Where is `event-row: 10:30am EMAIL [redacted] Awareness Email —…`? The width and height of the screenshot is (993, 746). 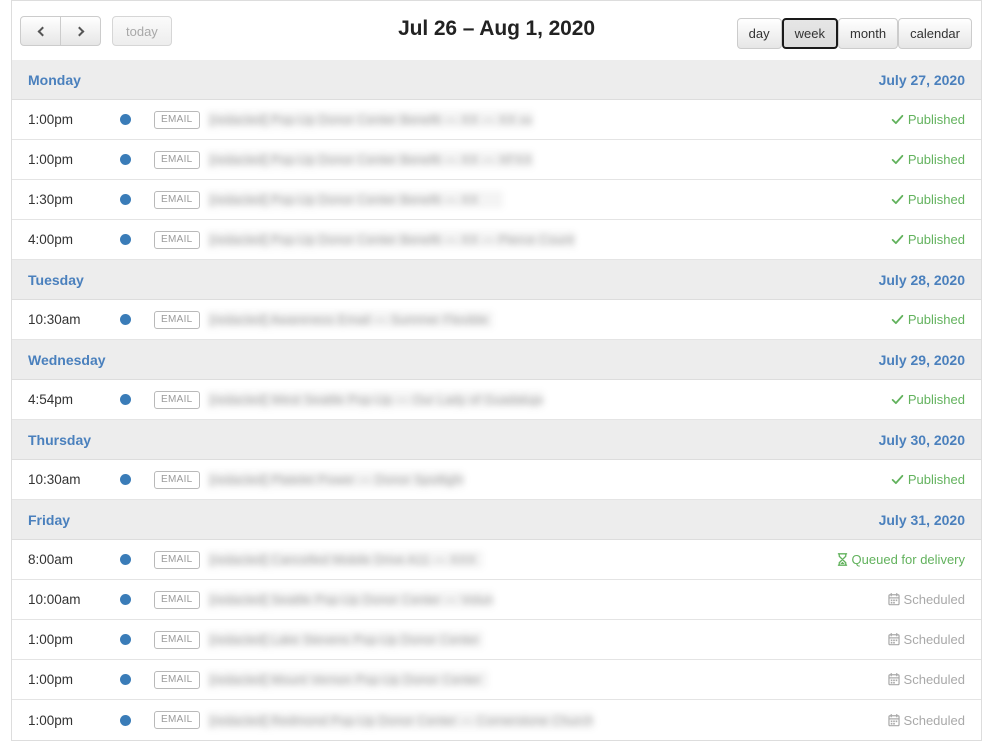 event-row: 10:30am EMAIL [redacted] Awareness Email —… is located at coordinates (496, 320).